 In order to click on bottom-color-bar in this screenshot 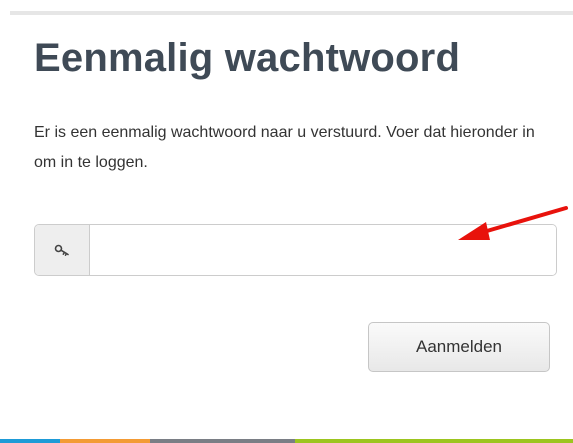, I will do `click(286, 441)`.